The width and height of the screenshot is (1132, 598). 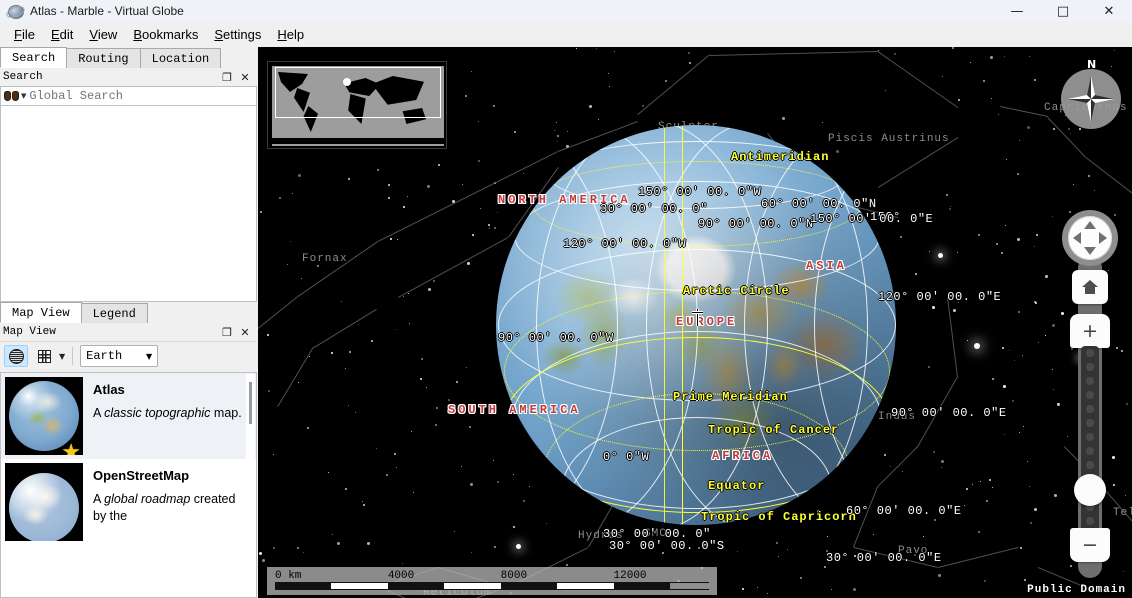 I want to click on graticule-label: Prime Meridian, so click(x=730, y=397).